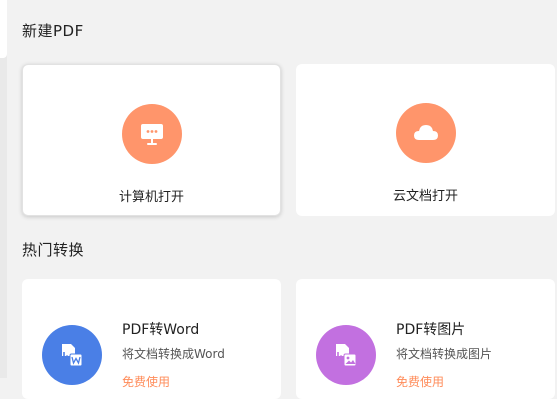 Image resolution: width=557 pixels, height=399 pixels. Describe the element at coordinates (425, 196) in the screenshot. I see `open-from-cloud-label: 云文档打开` at that location.